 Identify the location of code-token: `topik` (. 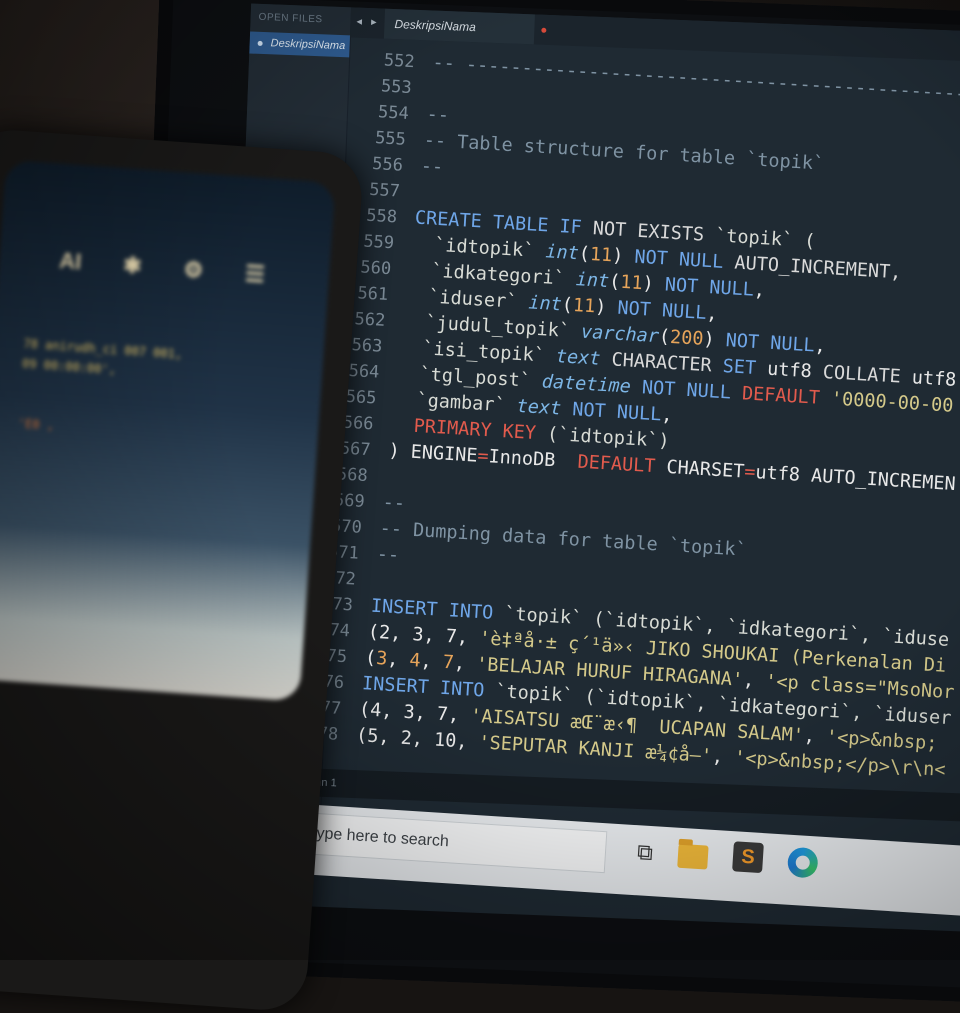
(765, 239).